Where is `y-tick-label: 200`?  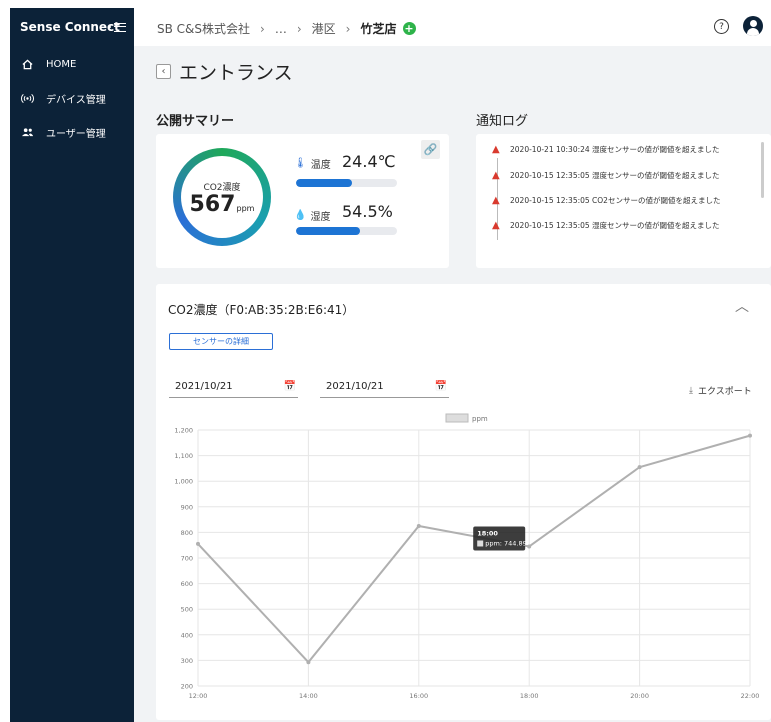 y-tick-label: 200 is located at coordinates (187, 687).